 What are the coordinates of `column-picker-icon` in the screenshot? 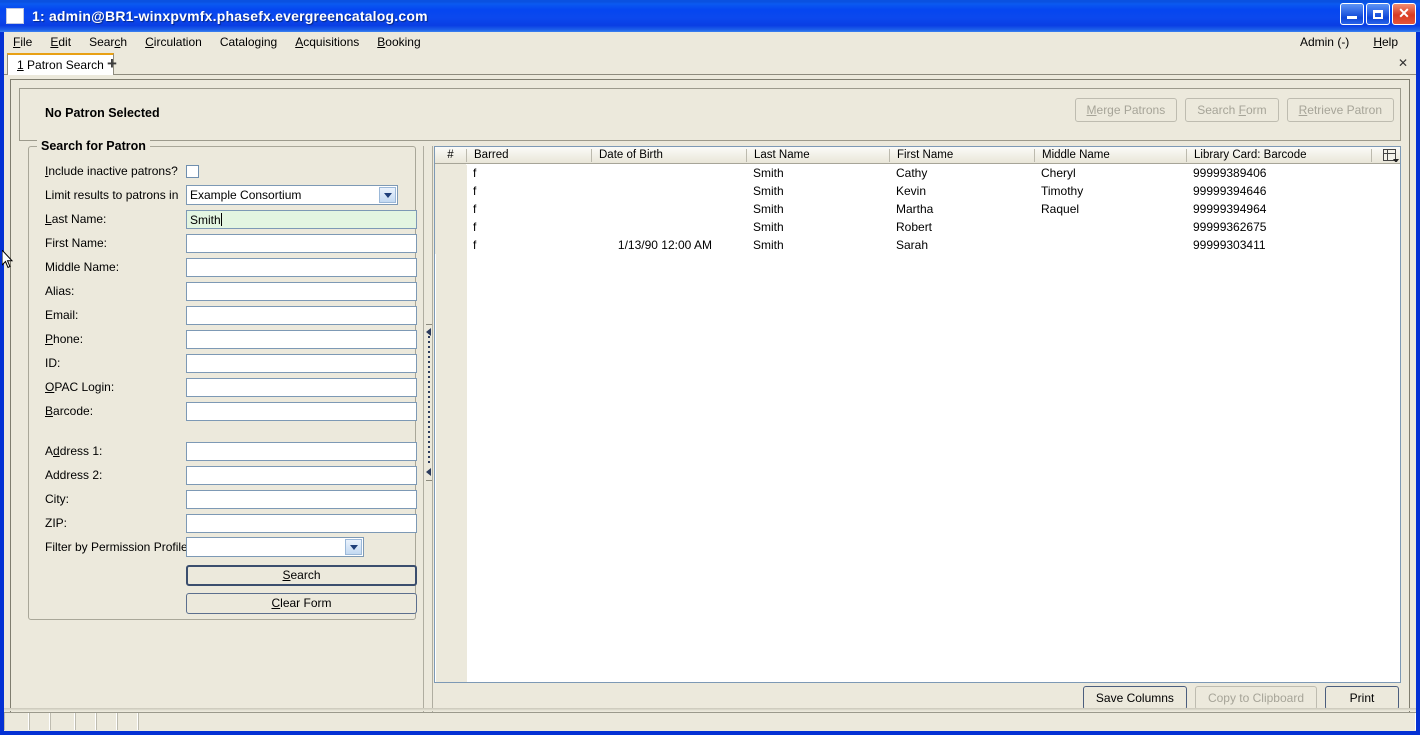 It's located at (1391, 155).